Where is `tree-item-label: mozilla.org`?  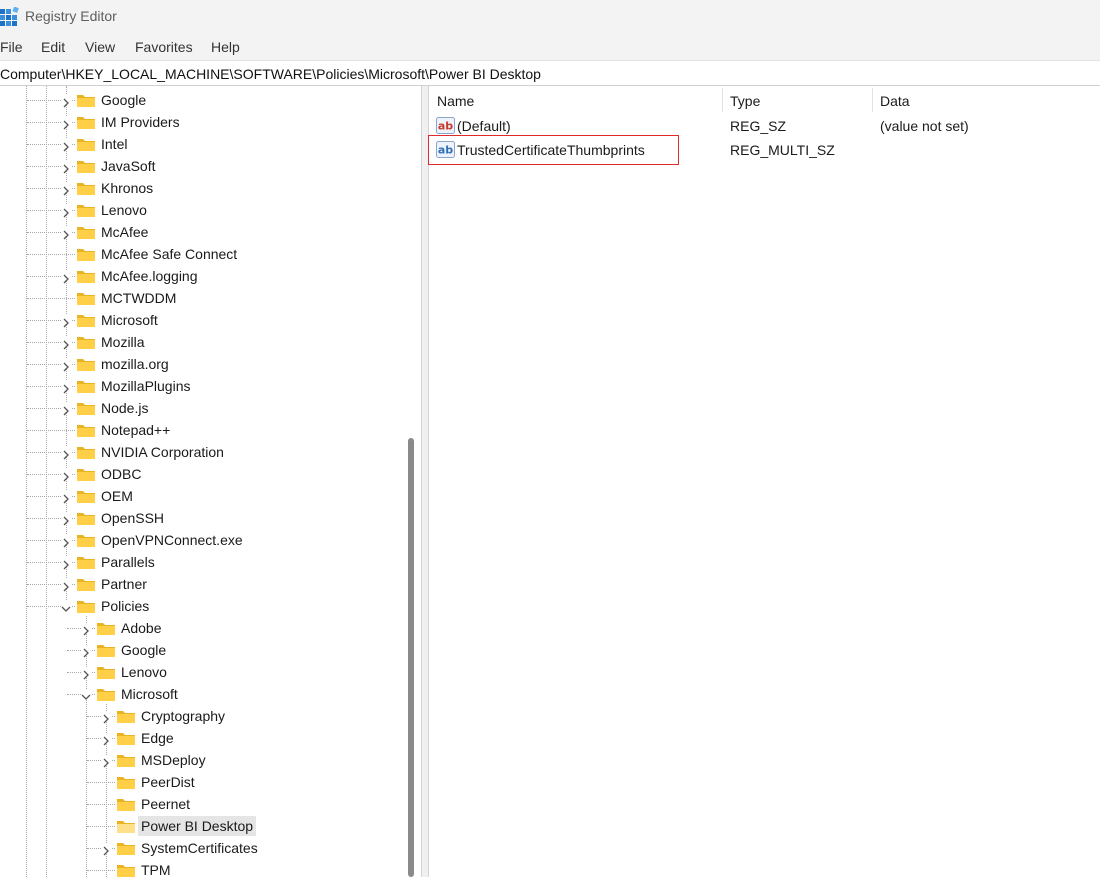 tree-item-label: mozilla.org is located at coordinates (135, 364).